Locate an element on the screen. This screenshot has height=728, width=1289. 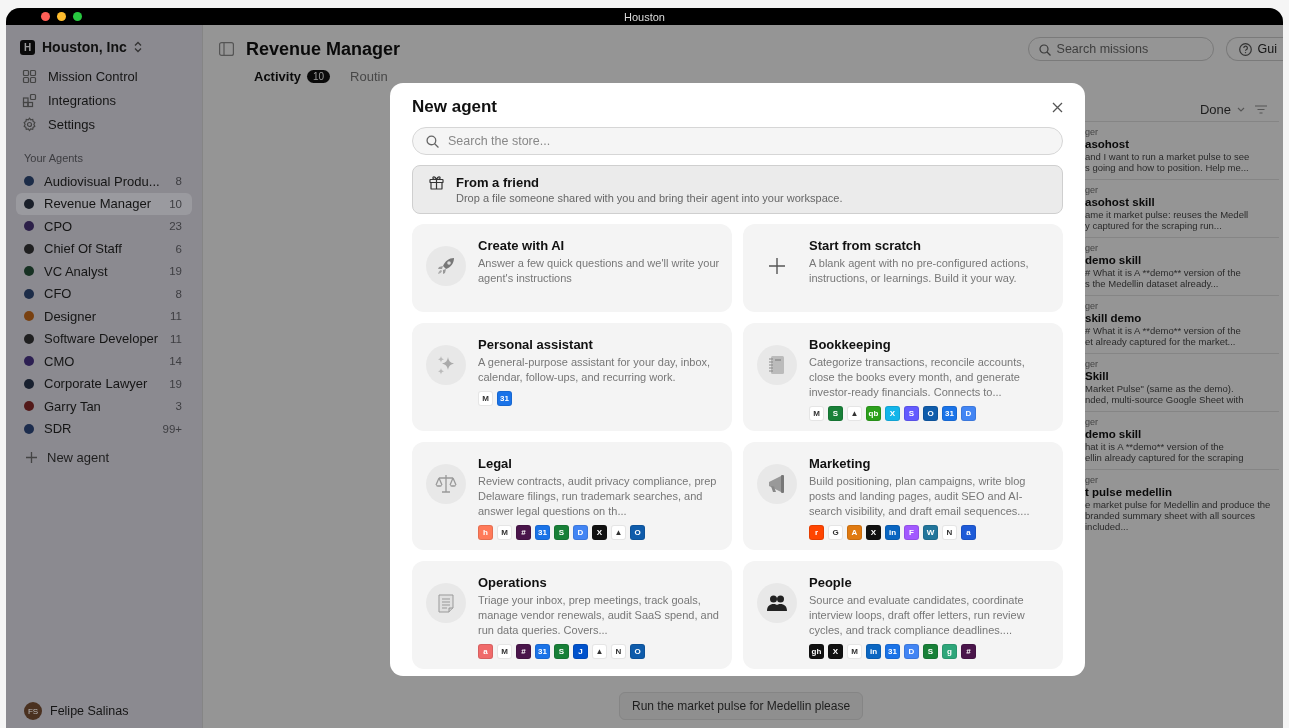
item-preview: nded, multi-source Google Sheet with is located at coordinates (1165, 399).